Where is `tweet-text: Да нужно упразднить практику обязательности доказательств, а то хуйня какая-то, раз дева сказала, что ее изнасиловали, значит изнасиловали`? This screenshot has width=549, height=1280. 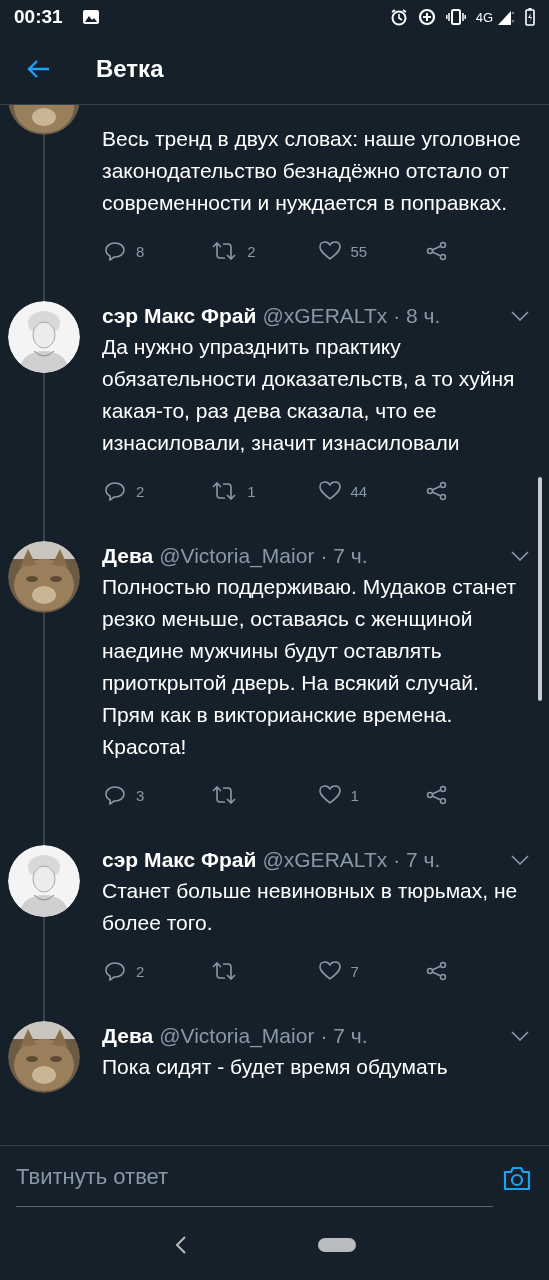 tweet-text: Да нужно упразднить практику обязательности доказательств, а то хуйня какая-то, раз дева сказала, что ее изнасиловали, значит изнасиловали is located at coordinates (309, 395).